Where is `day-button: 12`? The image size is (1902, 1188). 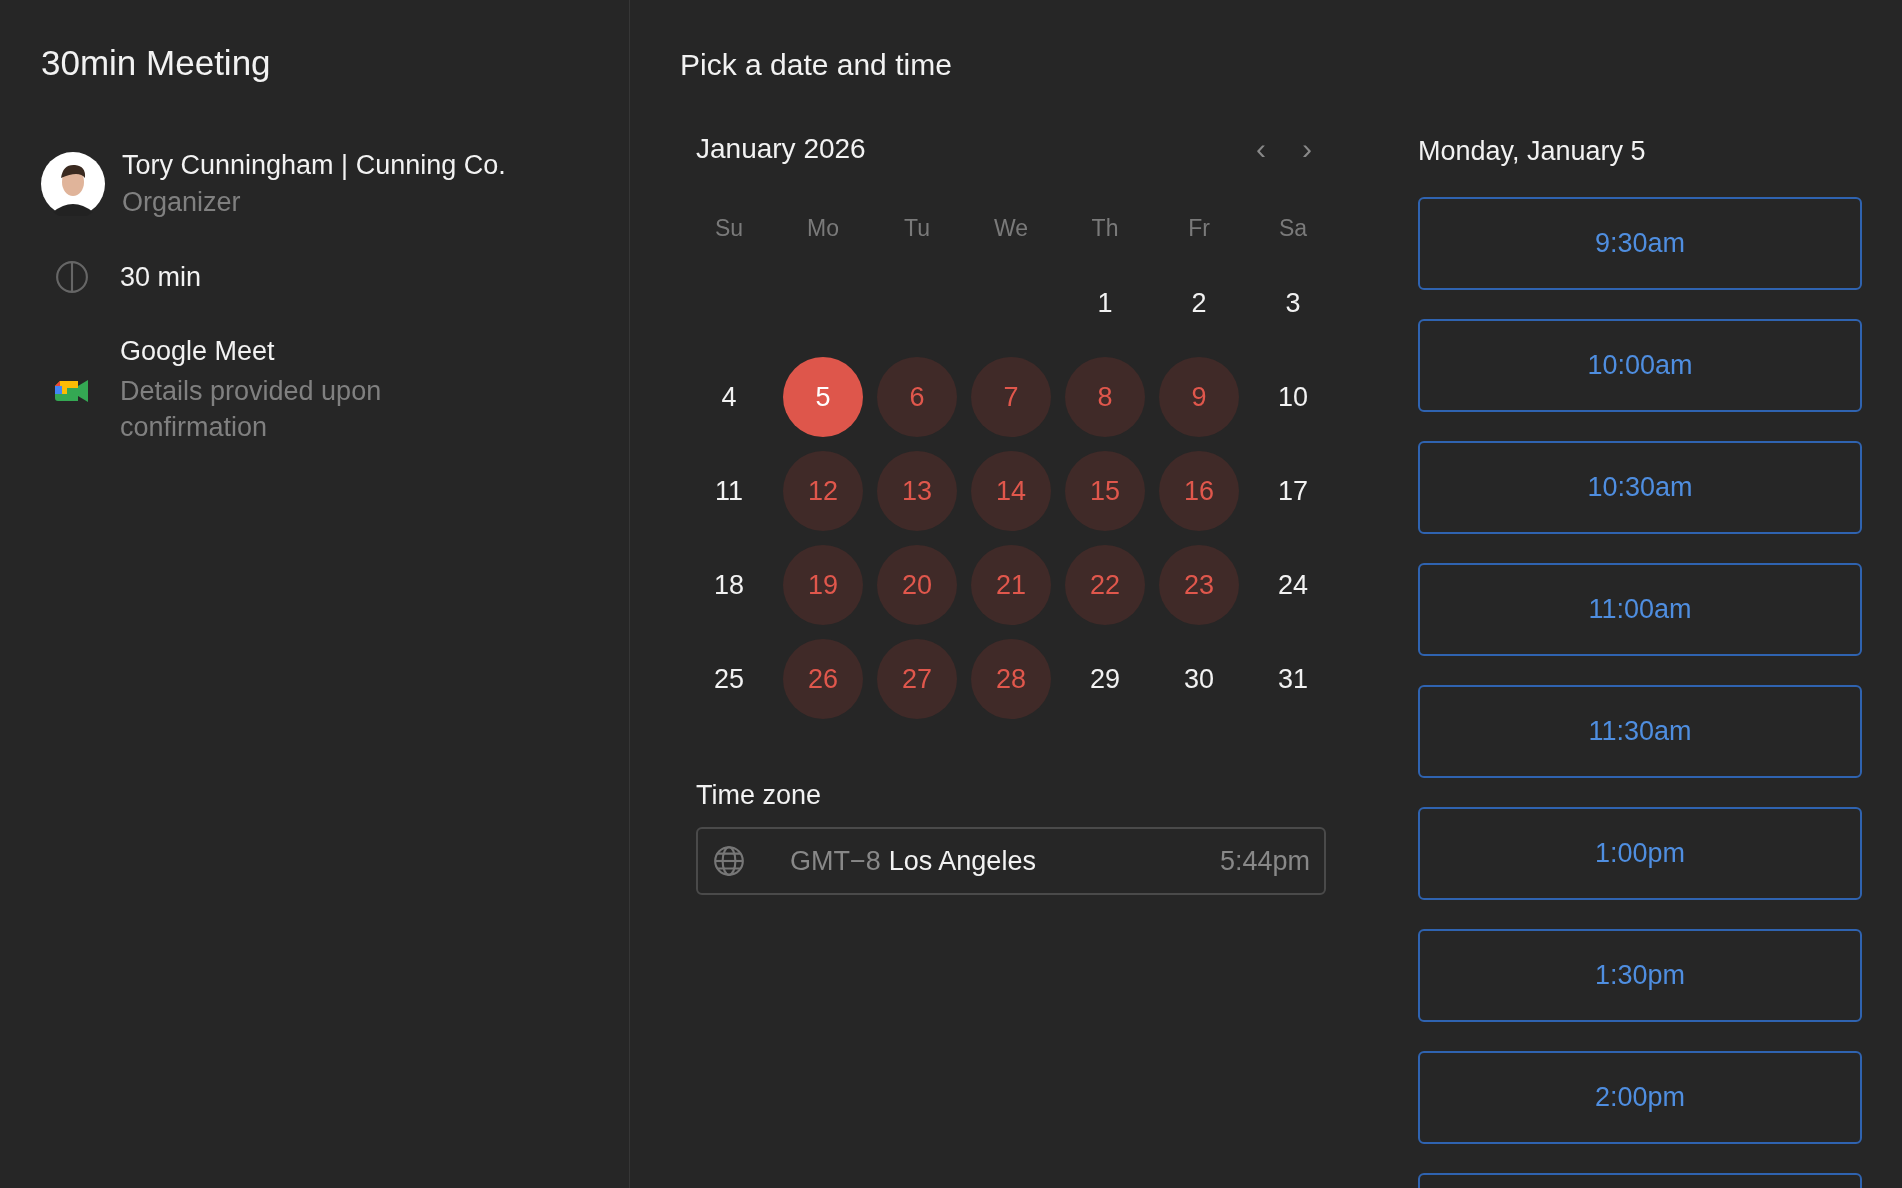 day-button: 12 is located at coordinates (823, 491).